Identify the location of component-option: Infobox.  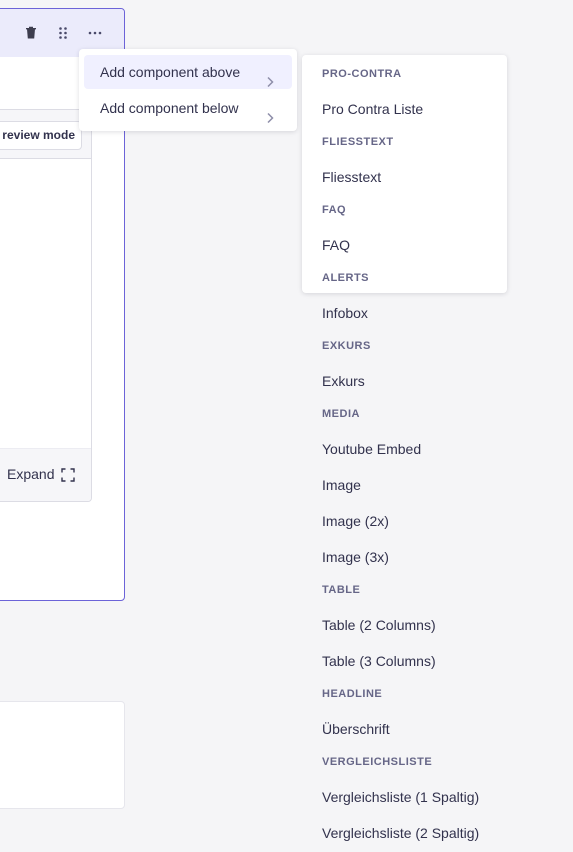
(345, 313).